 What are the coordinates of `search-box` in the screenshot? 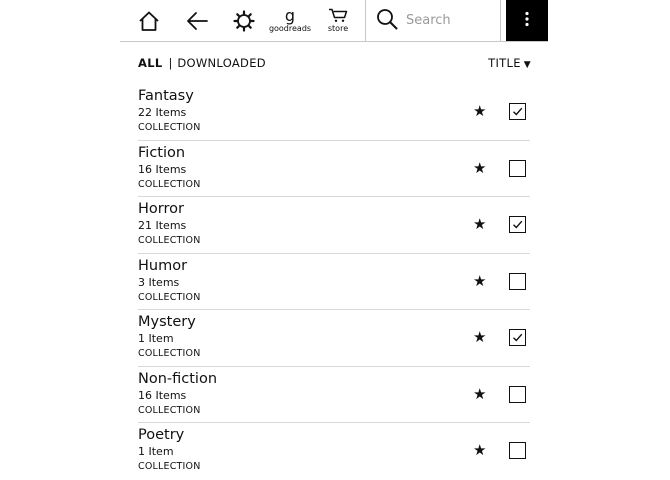 It's located at (433, 20).